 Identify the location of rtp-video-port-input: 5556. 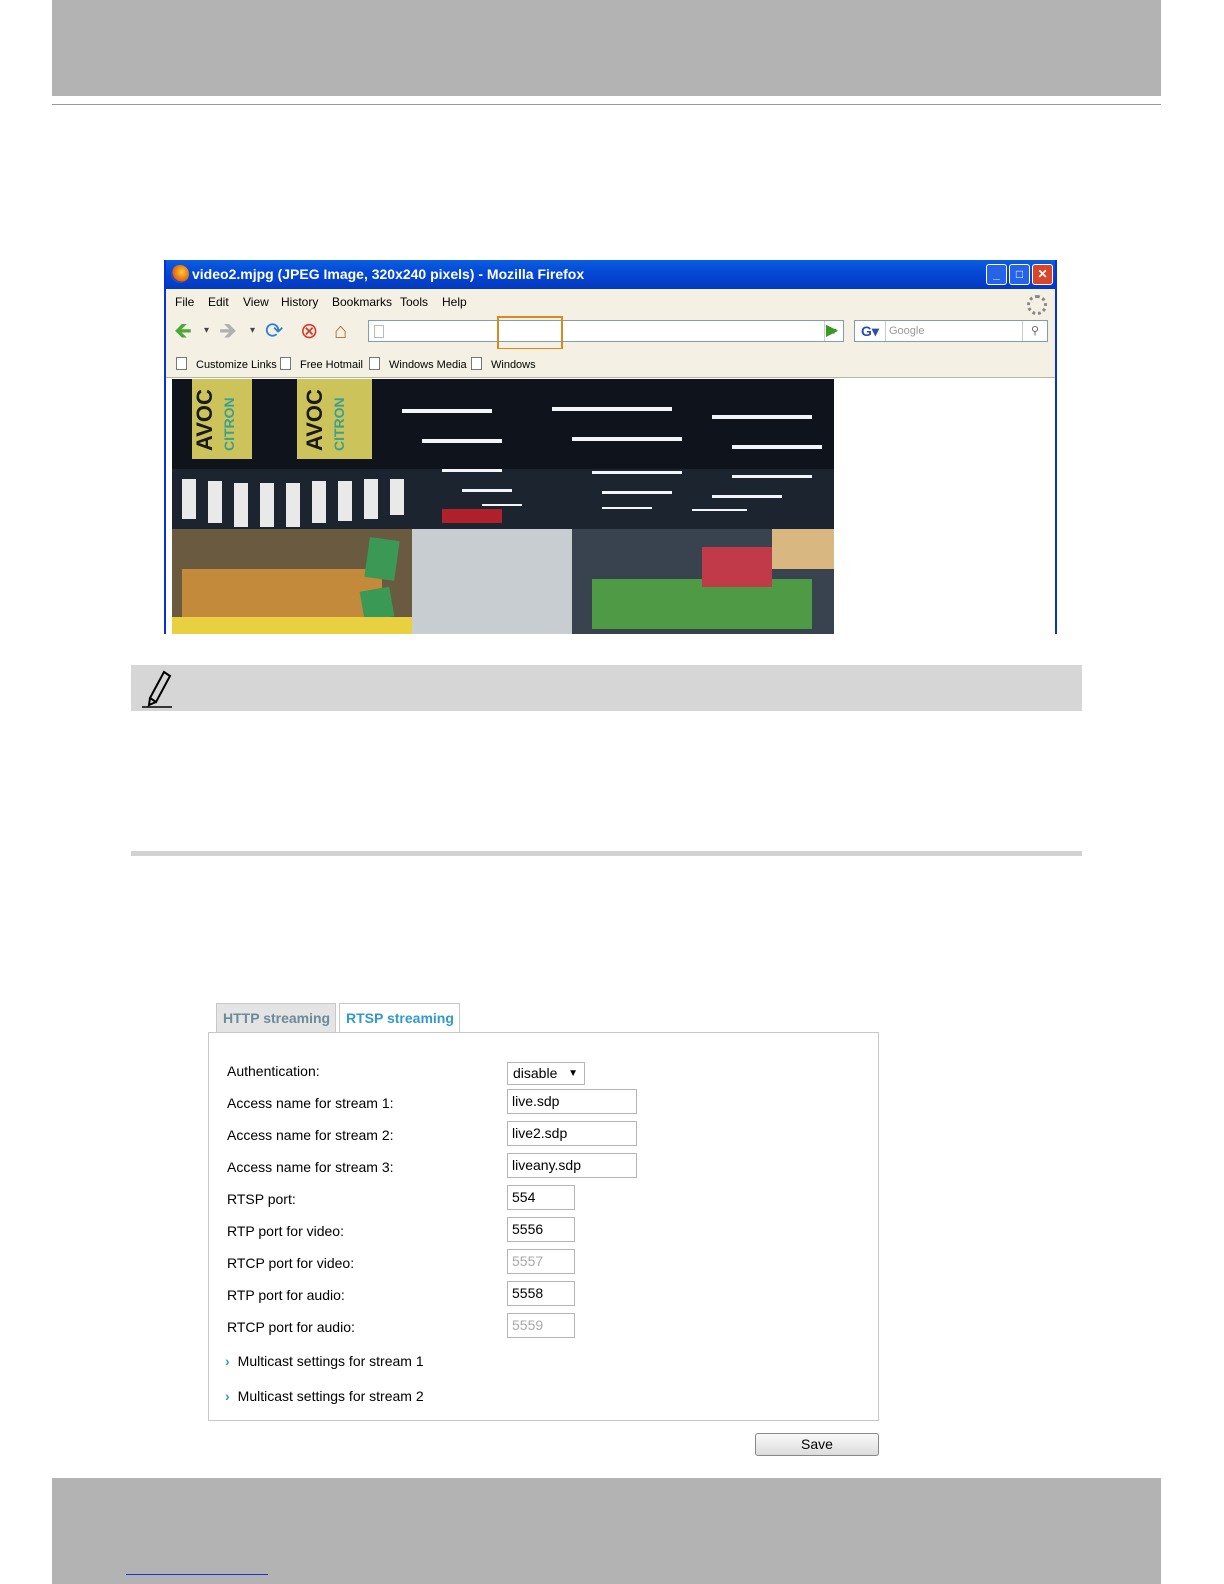
(541, 1229).